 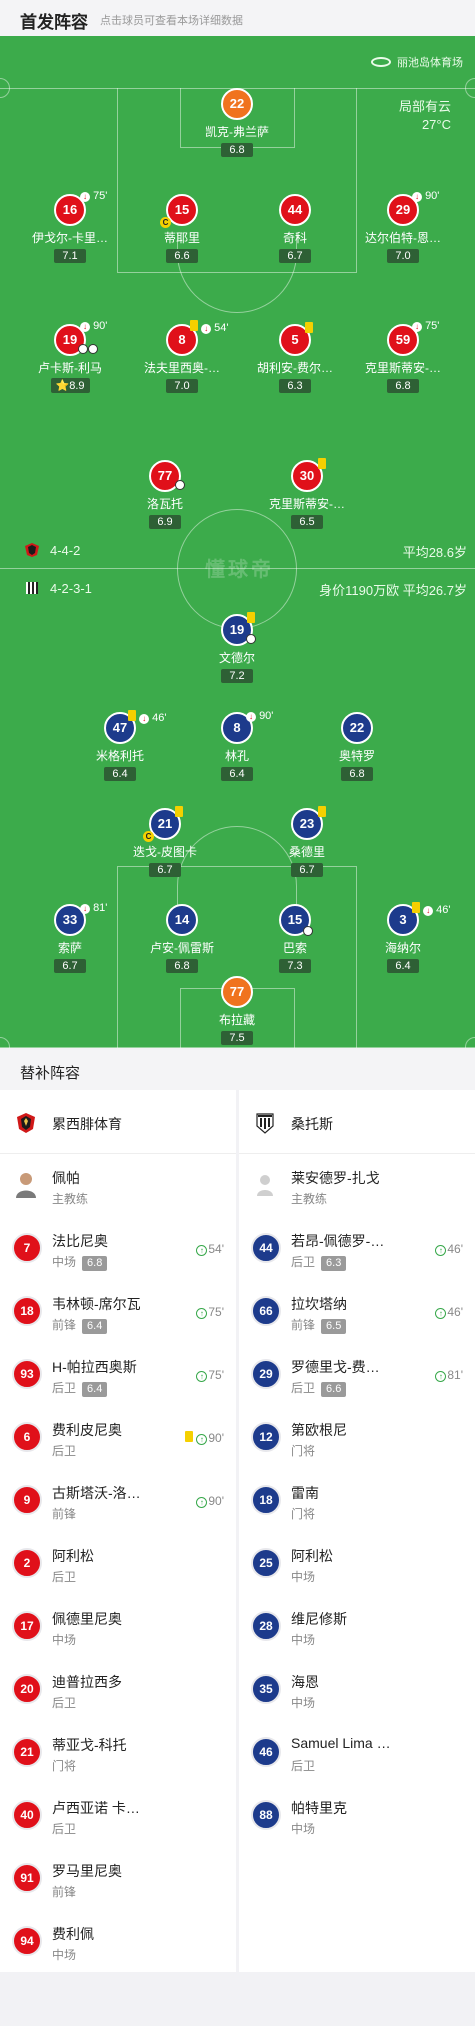 What do you see at coordinates (181, 238) in the screenshot?
I see `player-name: 蒂耶里` at bounding box center [181, 238].